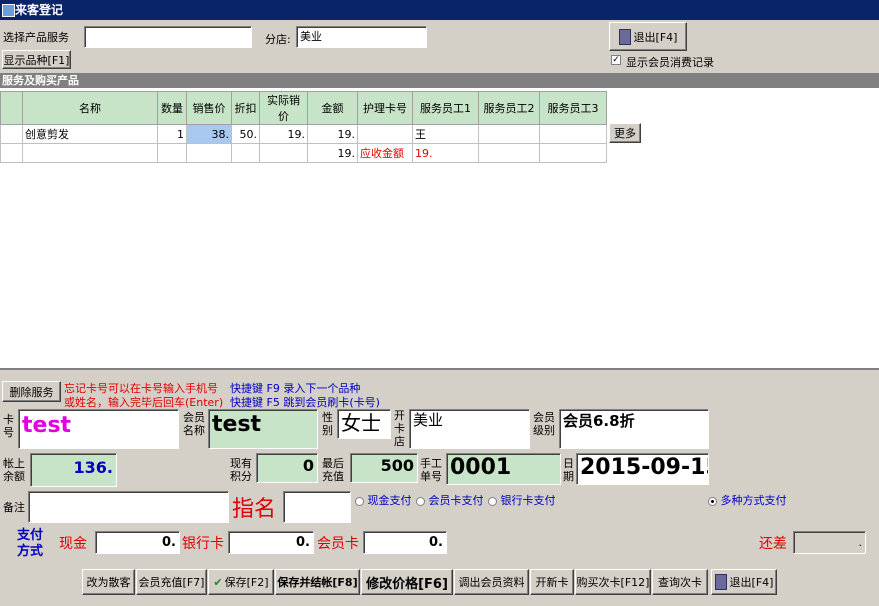  I want to click on open-store-field: 美业, so click(469, 429).